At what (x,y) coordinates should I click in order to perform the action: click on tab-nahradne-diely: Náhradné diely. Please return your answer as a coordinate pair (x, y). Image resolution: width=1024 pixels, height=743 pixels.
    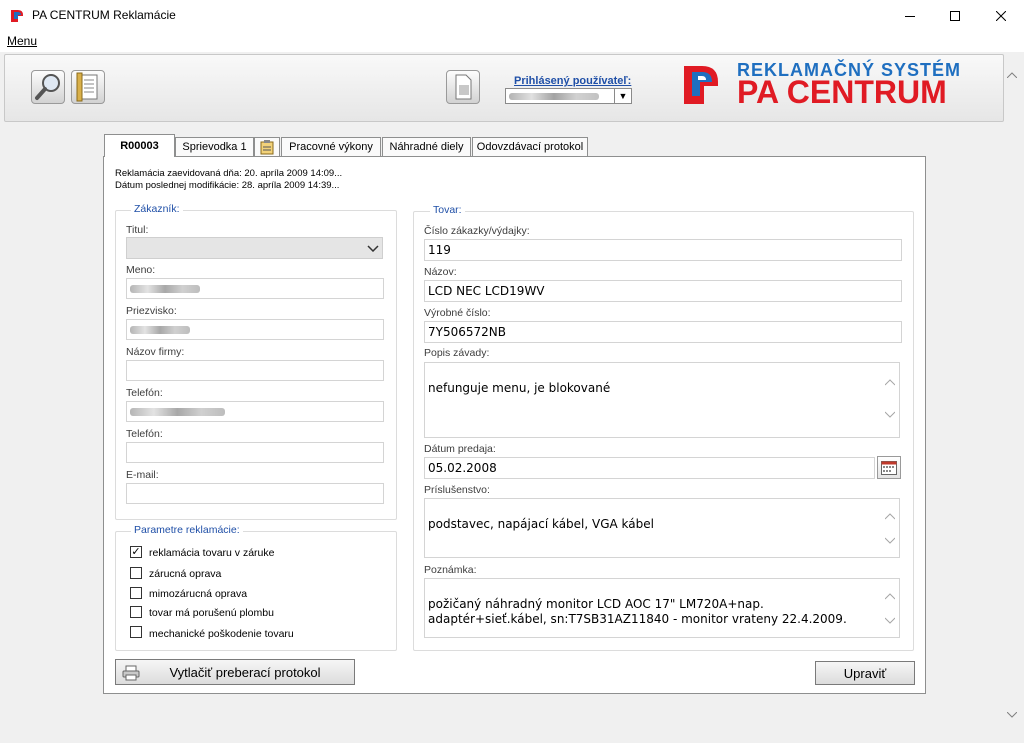
    Looking at the image, I should click on (426, 146).